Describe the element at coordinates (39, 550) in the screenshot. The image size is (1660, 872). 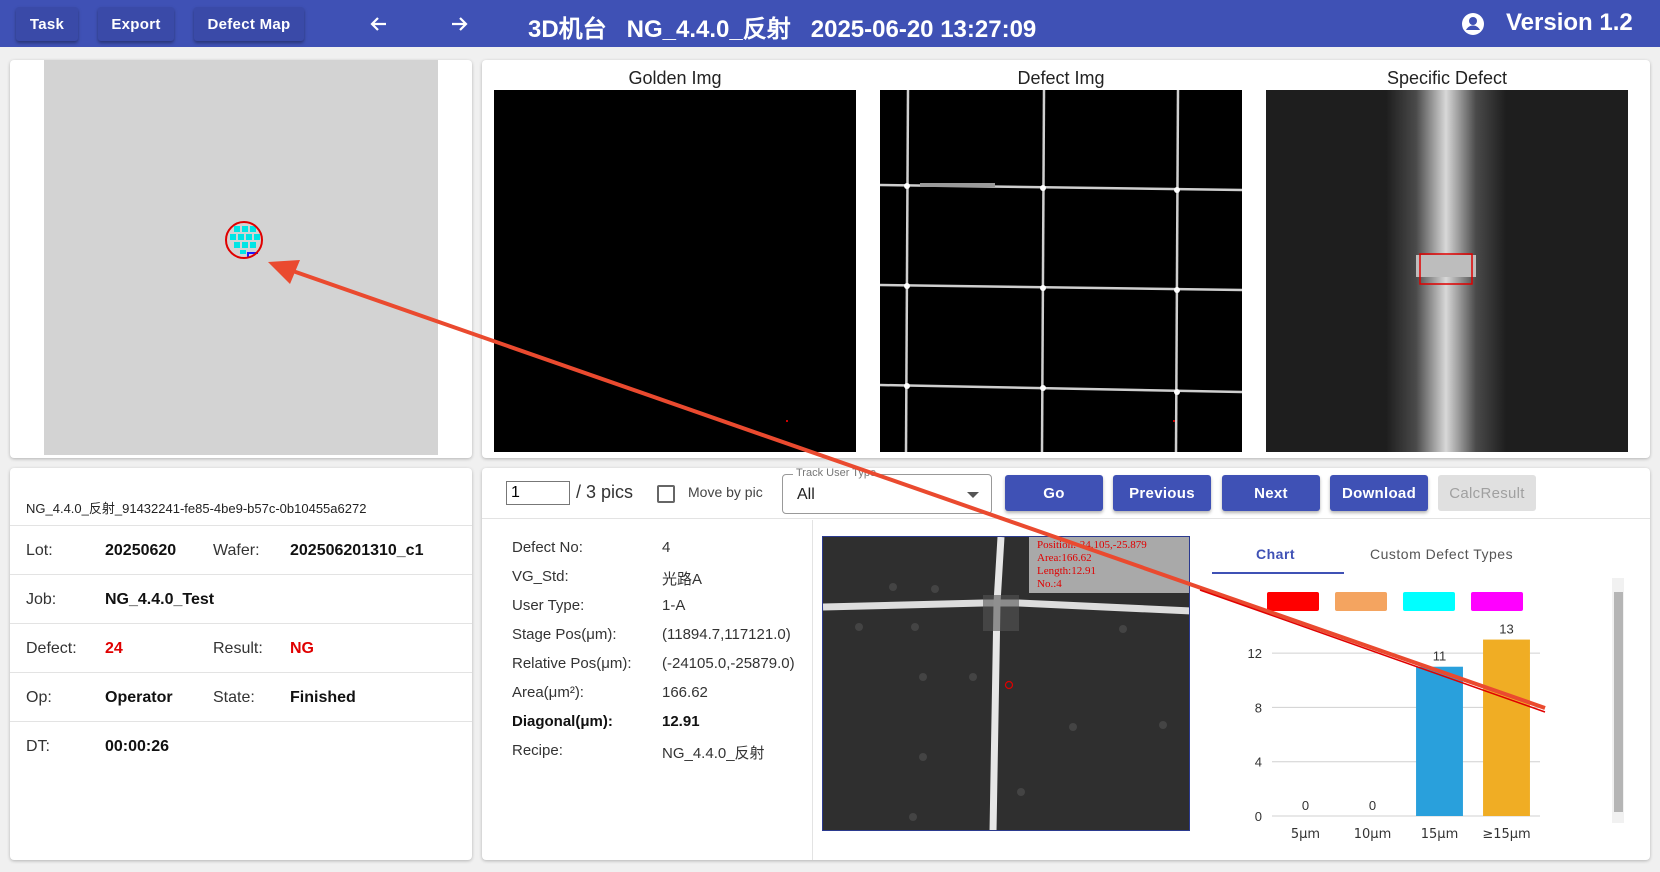
I see `lot-label: Lot:` at that location.